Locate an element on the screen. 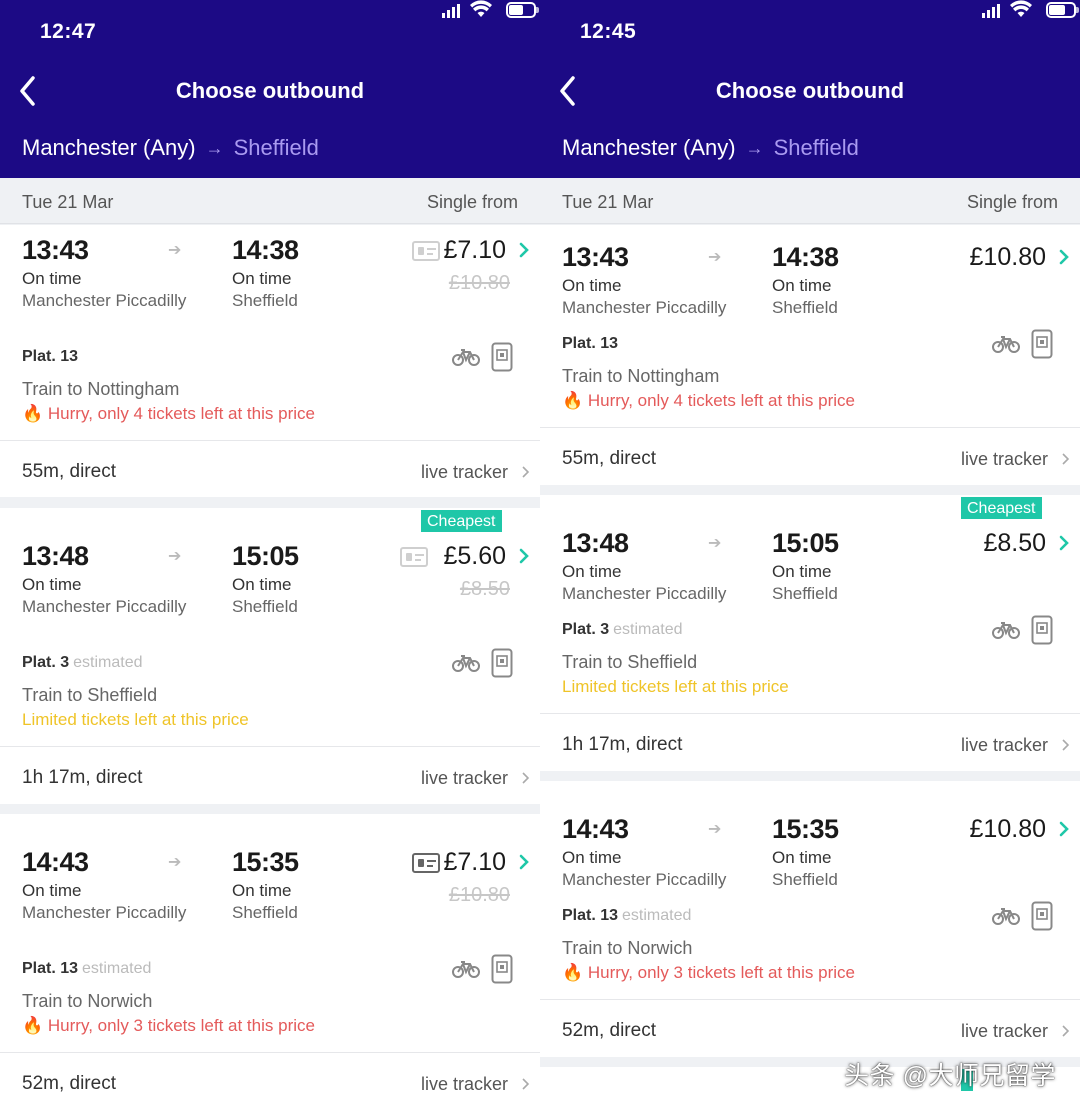 The image size is (1080, 1110). status-icons is located at coordinates (460, 25).